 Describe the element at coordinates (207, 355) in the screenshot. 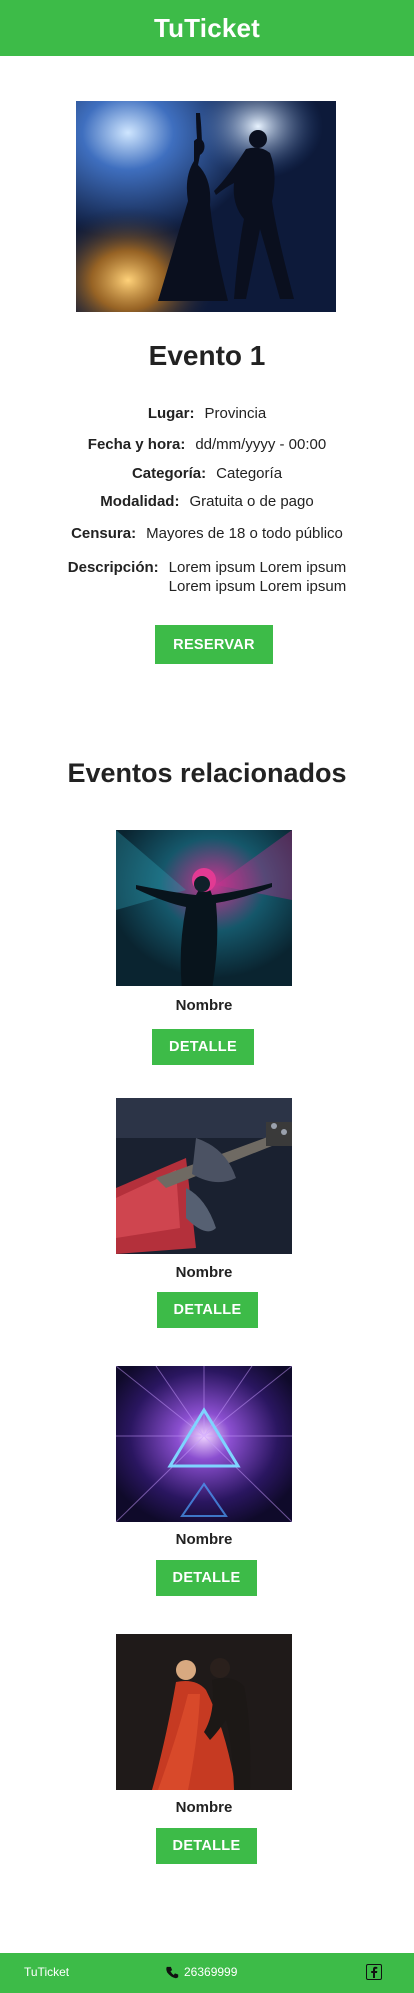

I see `event-title: Evento 1` at that location.